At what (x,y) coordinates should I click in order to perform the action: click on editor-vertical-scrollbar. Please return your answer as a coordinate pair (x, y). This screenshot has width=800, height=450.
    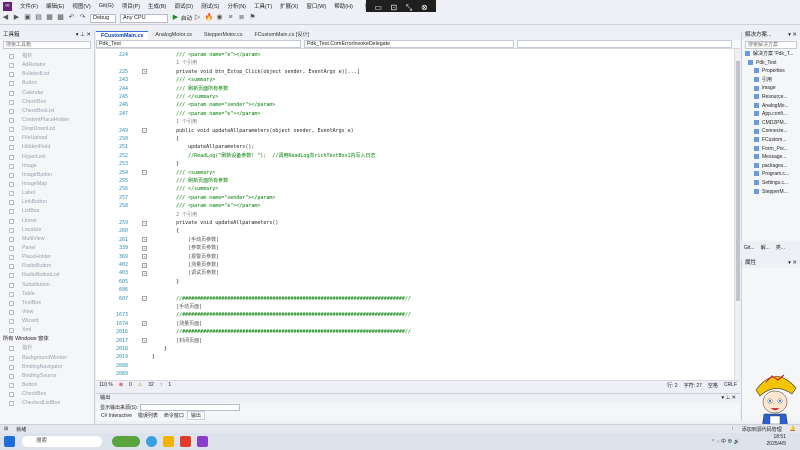
    Looking at the image, I should click on (737, 214).